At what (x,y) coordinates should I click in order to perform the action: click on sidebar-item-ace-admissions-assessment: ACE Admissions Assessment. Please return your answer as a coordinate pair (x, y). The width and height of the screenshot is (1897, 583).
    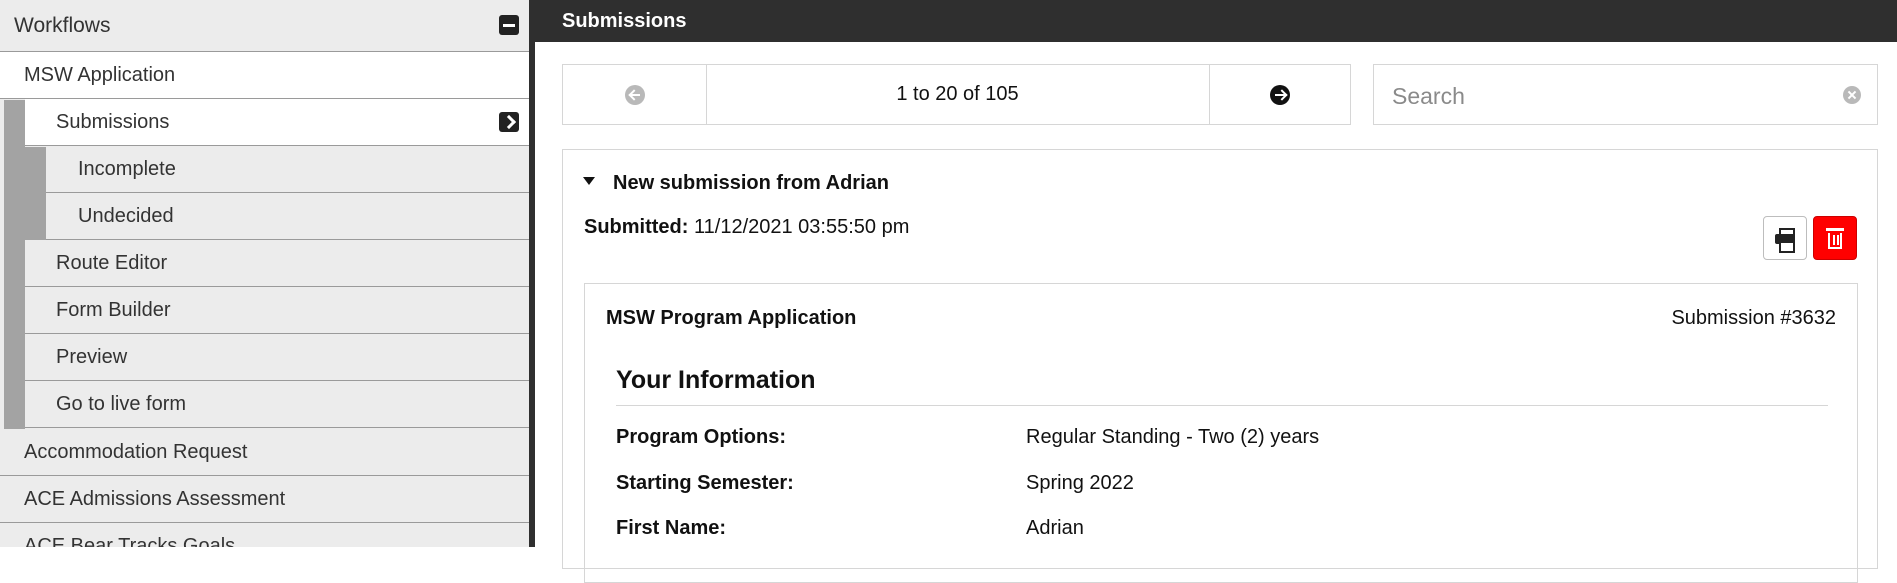
    Looking at the image, I should click on (264, 499).